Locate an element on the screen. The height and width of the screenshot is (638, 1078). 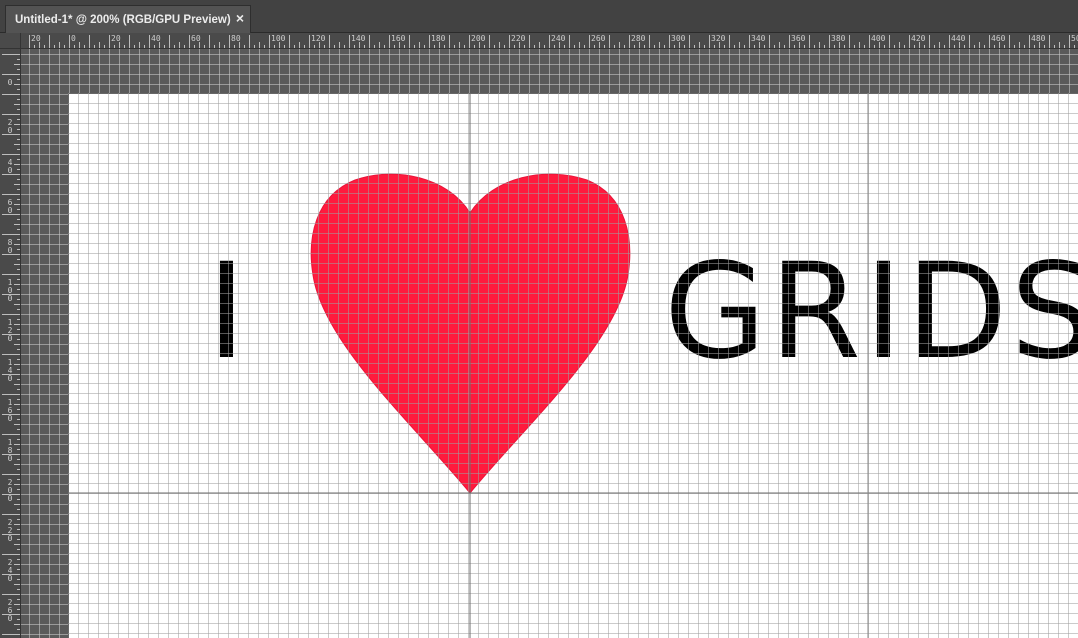
ruler-origin-corner is located at coordinates (10, 41).